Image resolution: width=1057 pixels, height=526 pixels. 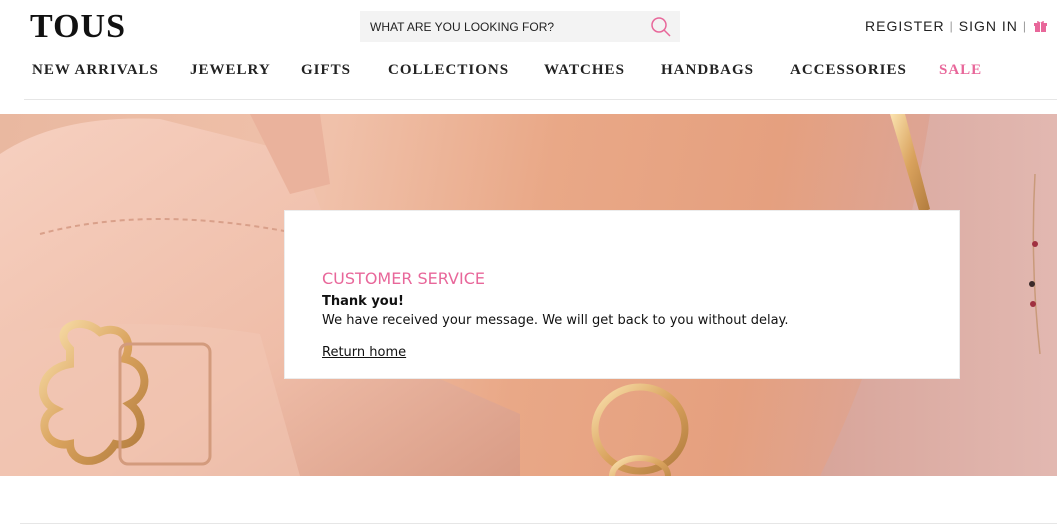 I want to click on nav-sale: SALE, so click(x=960, y=70).